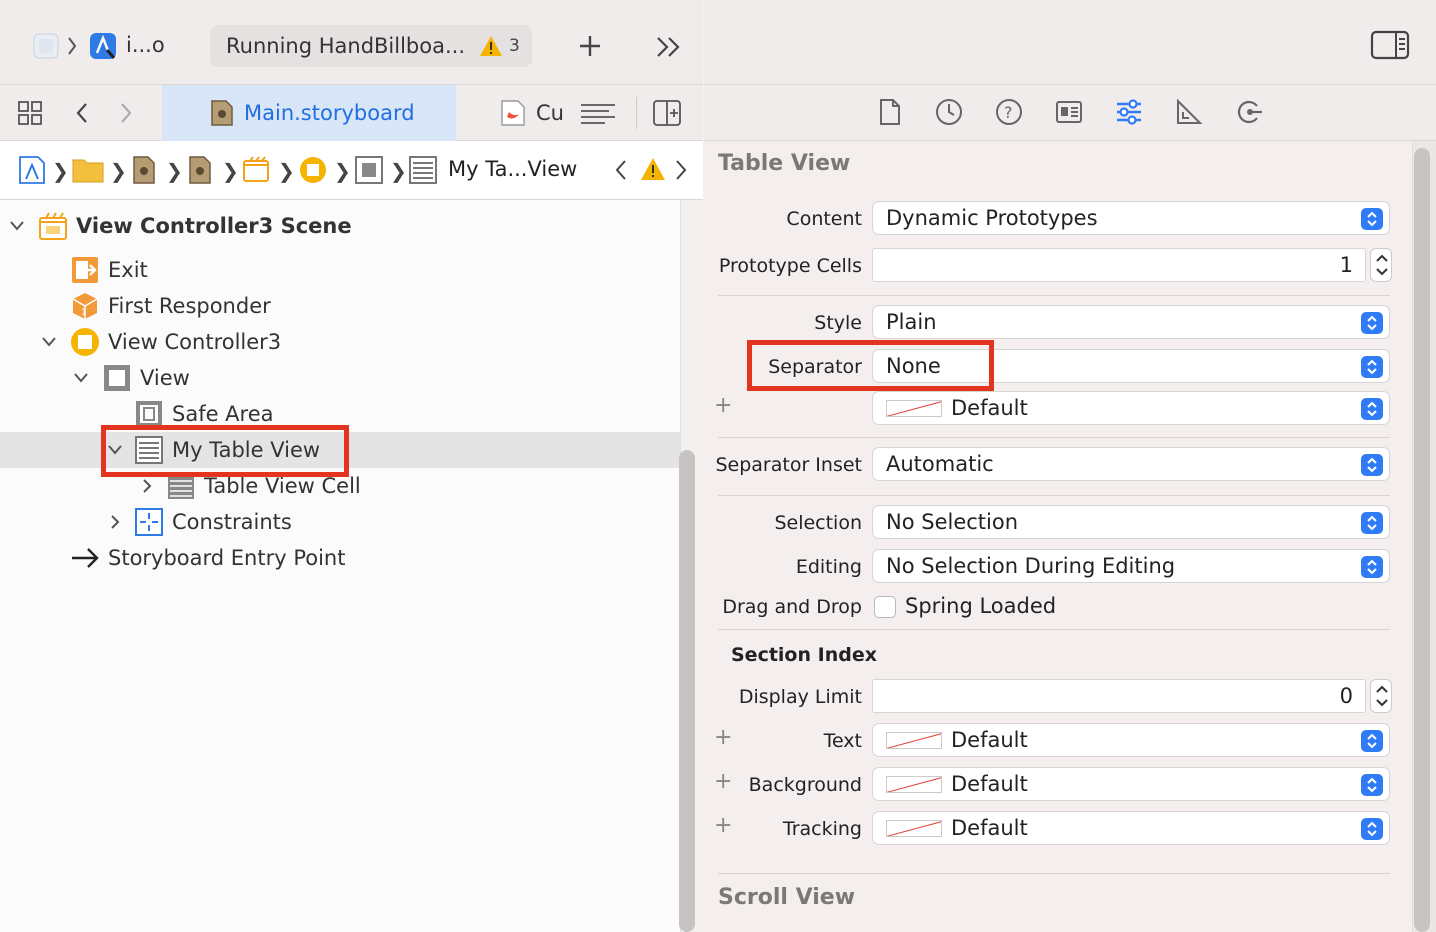 Image resolution: width=1436 pixels, height=932 pixels. I want to click on next-issue-icon, so click(681, 170).